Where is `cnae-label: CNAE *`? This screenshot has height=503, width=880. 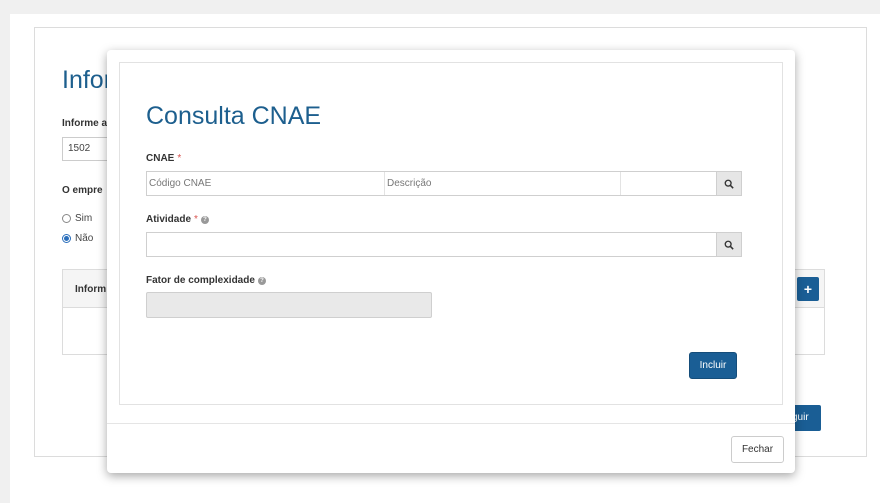
cnae-label: CNAE * is located at coordinates (163, 158).